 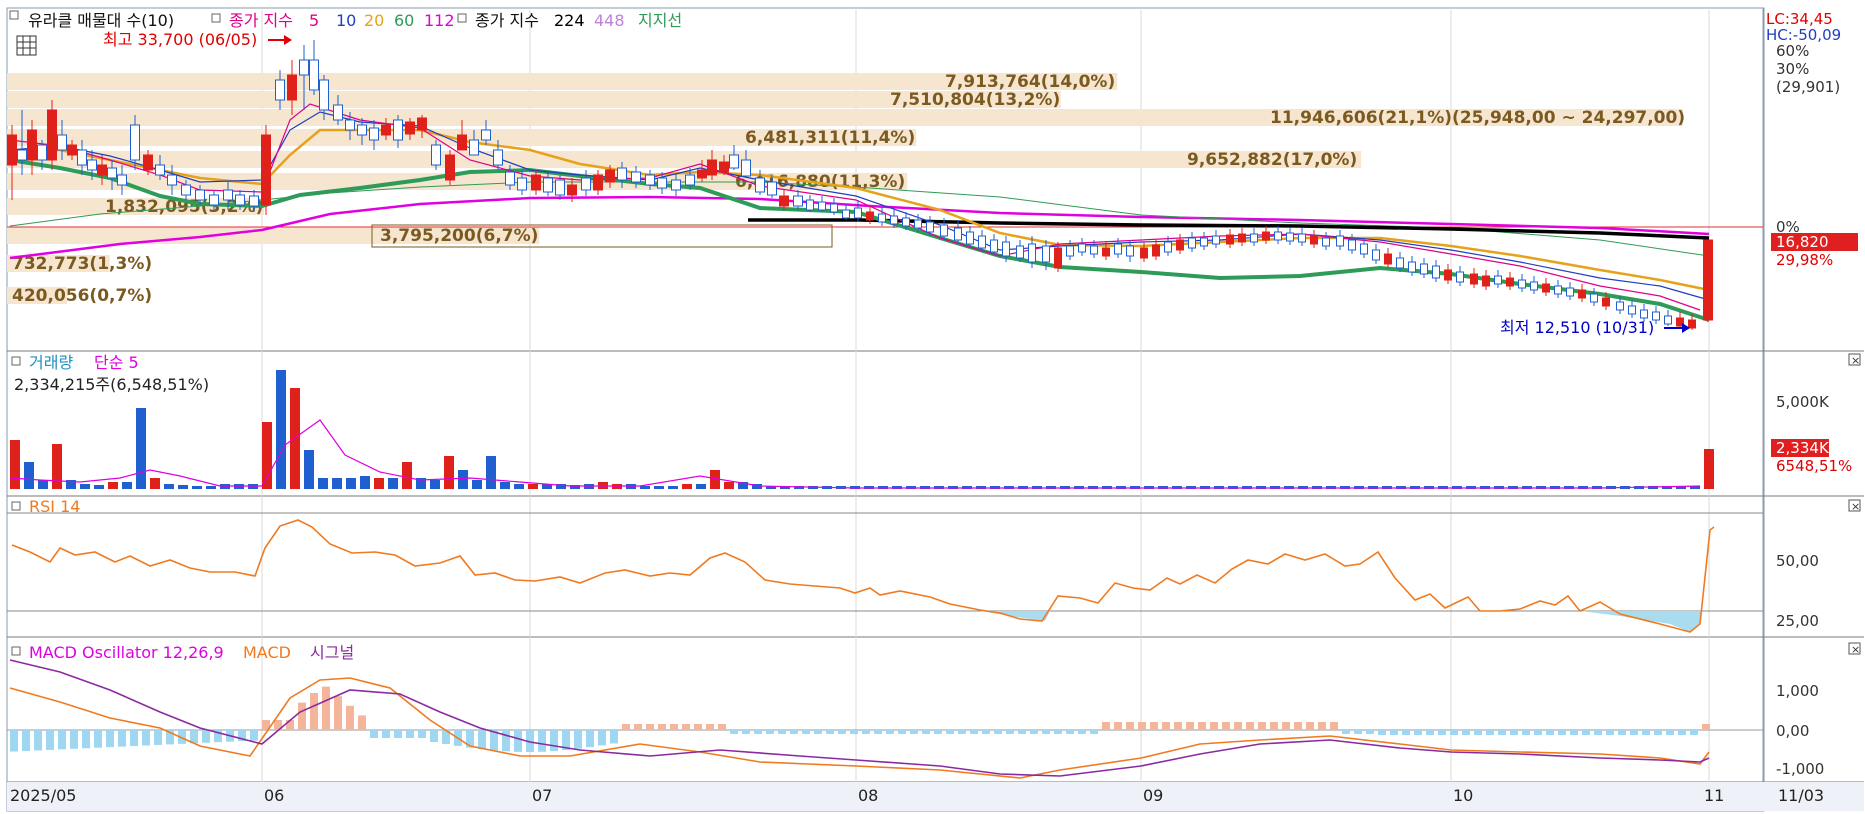 What do you see at coordinates (54, 506) in the screenshot?
I see `legend-rsi: RSI 14` at bounding box center [54, 506].